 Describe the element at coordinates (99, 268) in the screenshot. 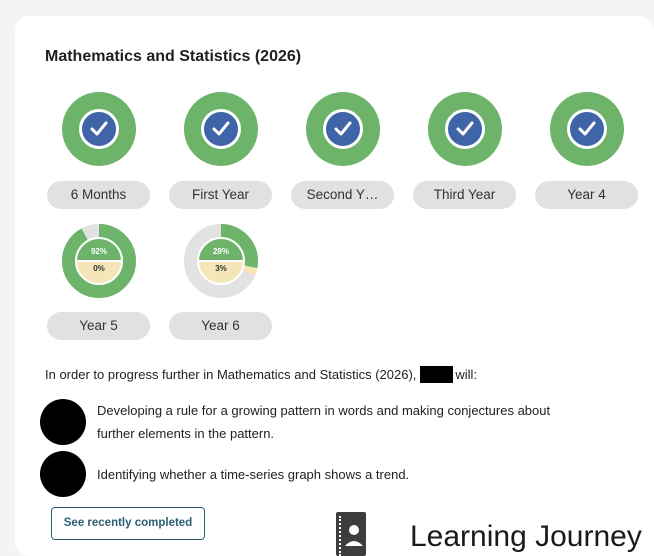

I see `secondary-percent: 0%` at that location.